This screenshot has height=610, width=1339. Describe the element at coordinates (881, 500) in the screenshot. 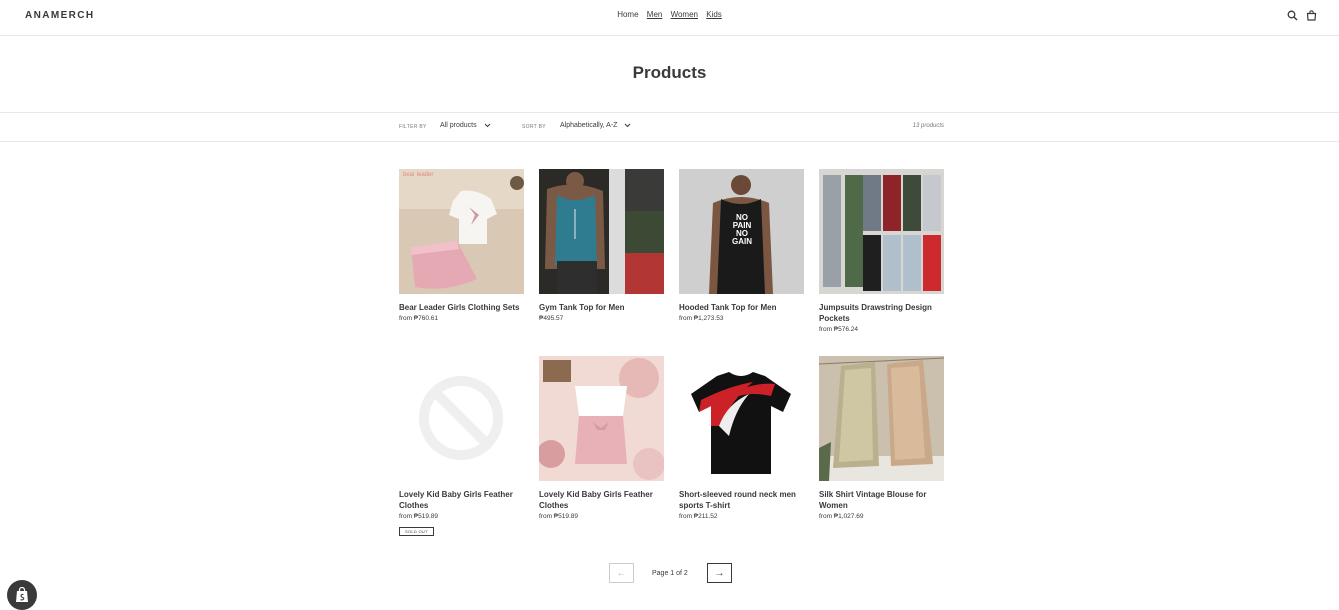

I see `product-title: Silk Shirt Vintage Blouse for Women` at that location.